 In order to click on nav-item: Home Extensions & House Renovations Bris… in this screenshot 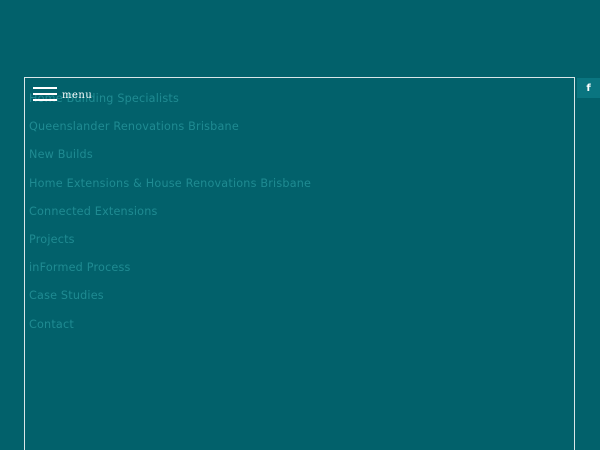, I will do `click(170, 188)`.